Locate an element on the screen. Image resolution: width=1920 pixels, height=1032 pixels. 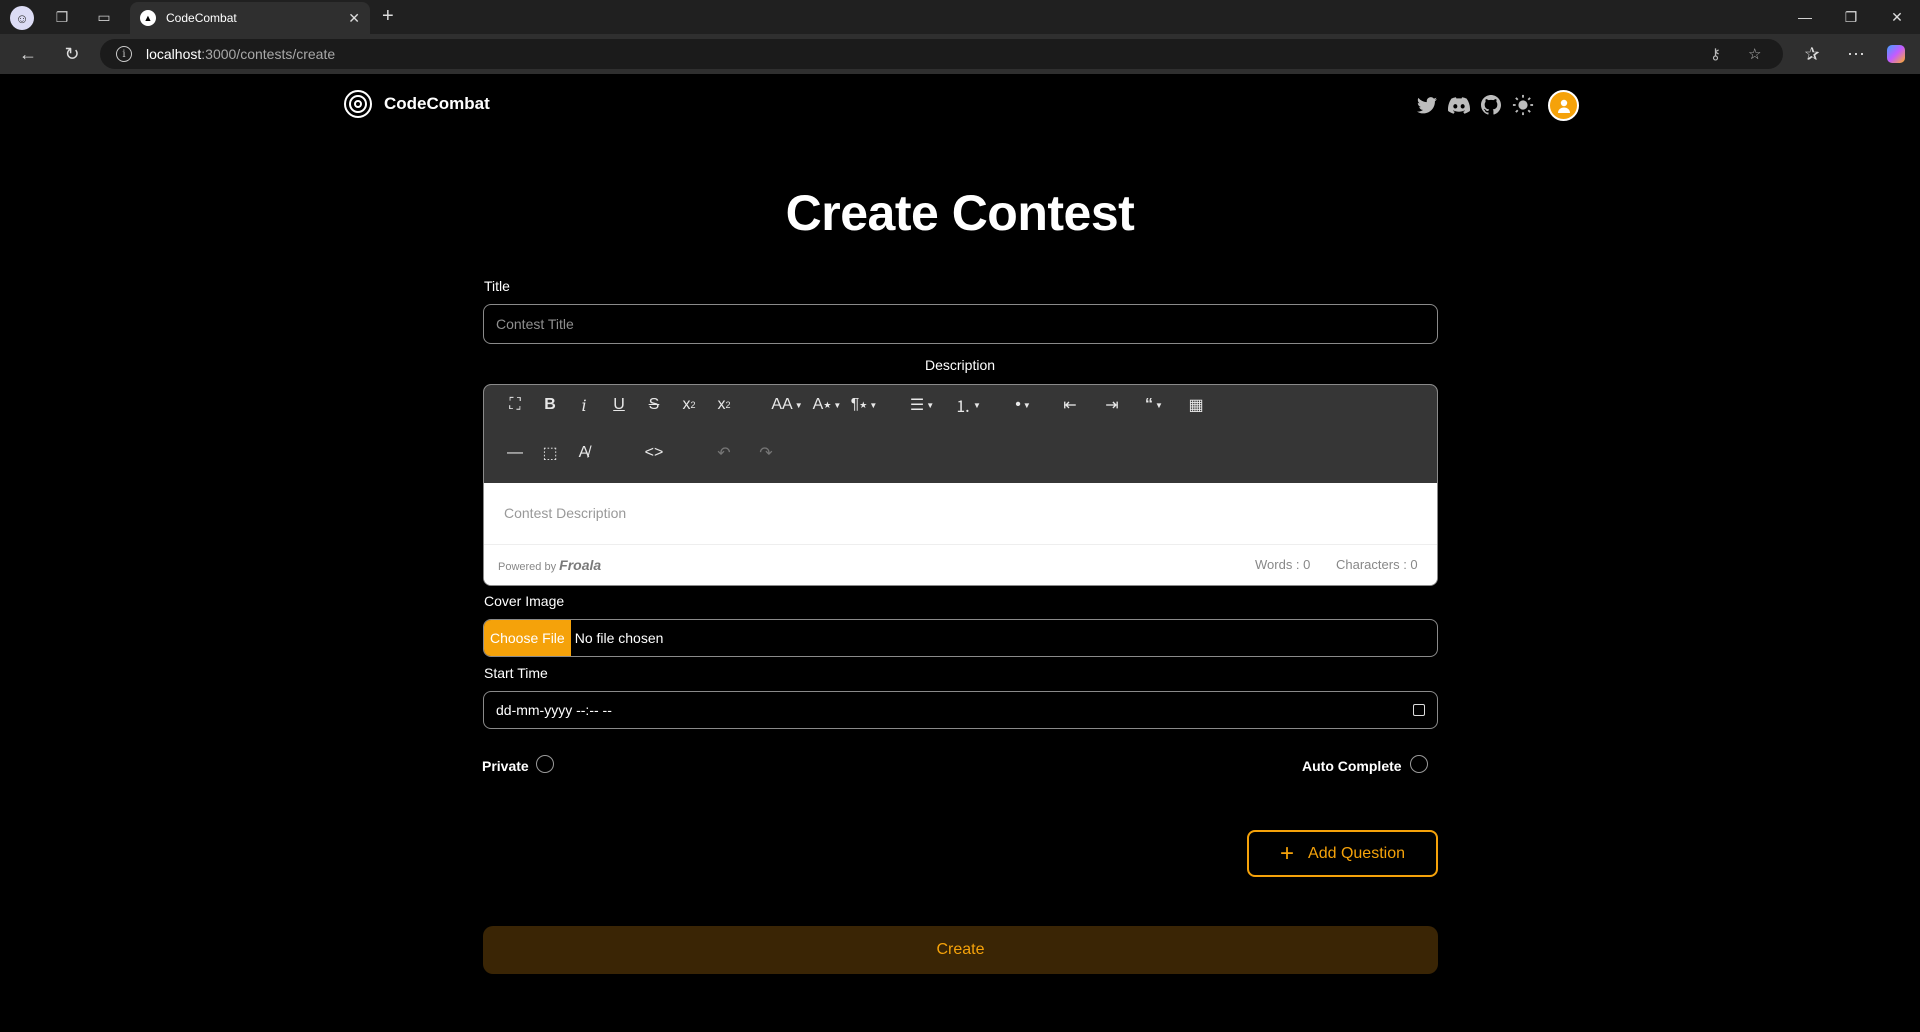
editor-placeholder: Contest Description is located at coordinates (565, 513).